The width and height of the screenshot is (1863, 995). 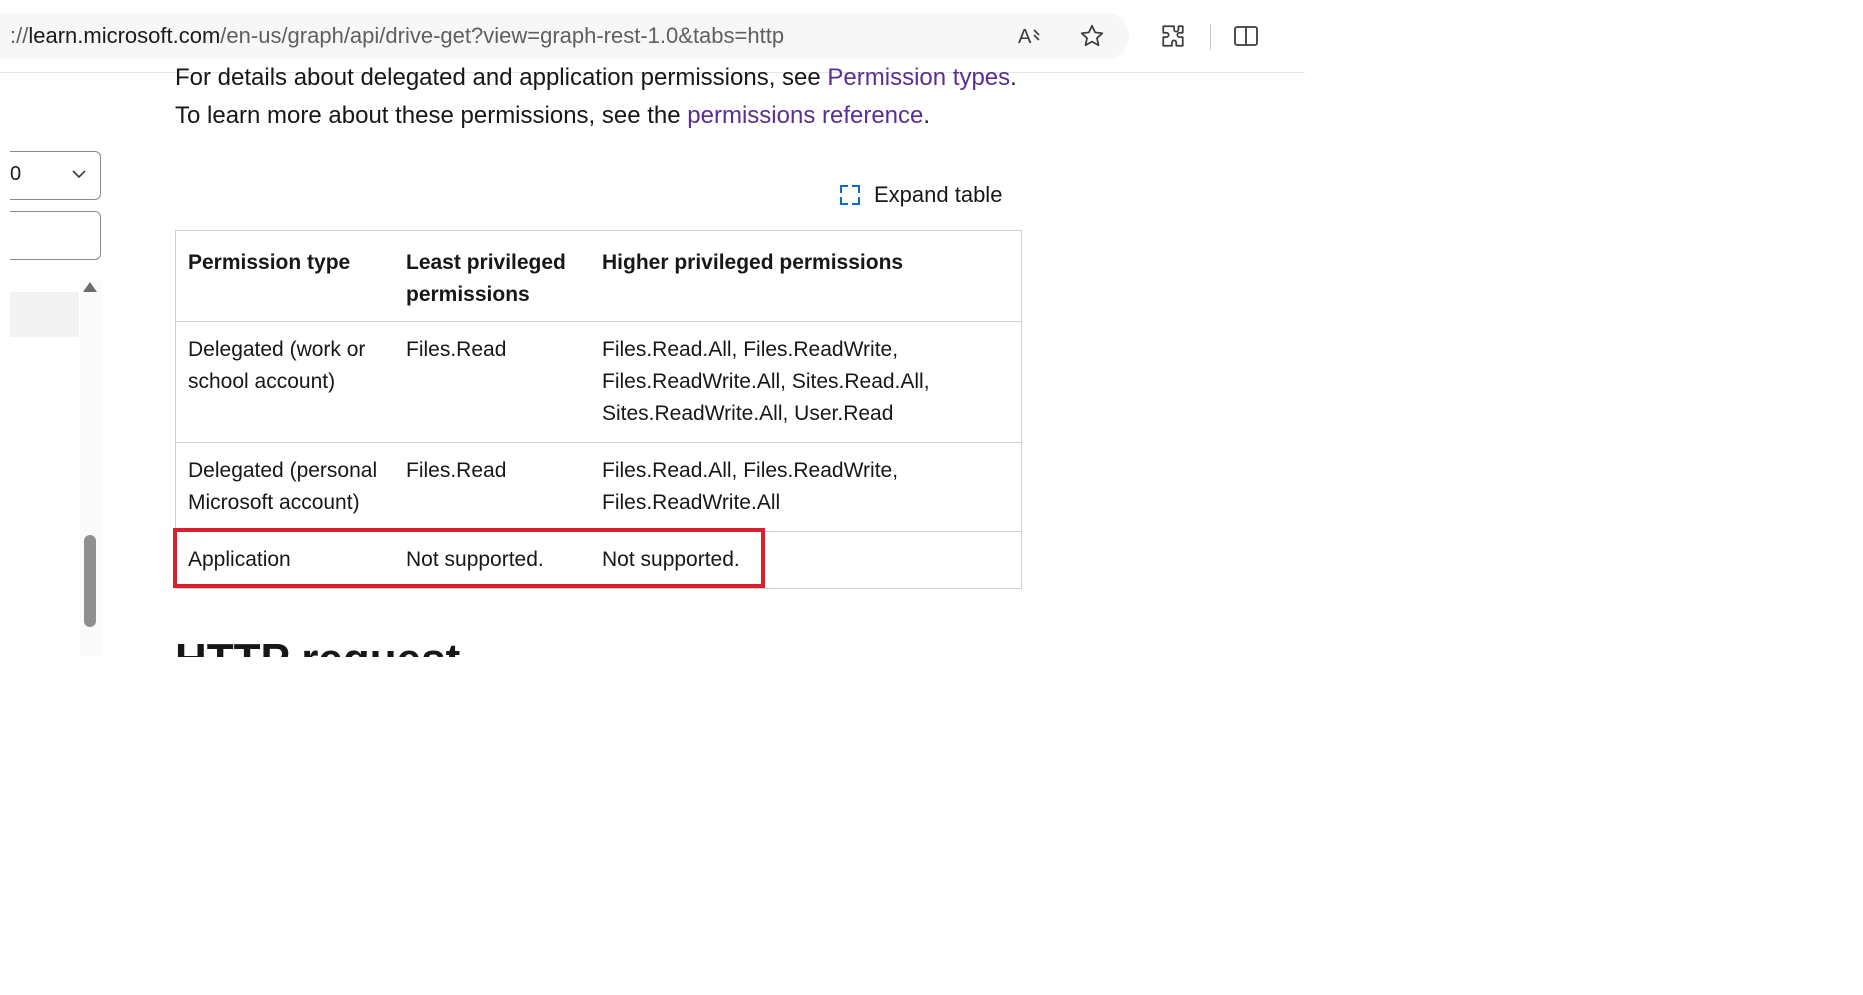 I want to click on table-cell: Delegated (personal Microsoft account), so click(x=284, y=487).